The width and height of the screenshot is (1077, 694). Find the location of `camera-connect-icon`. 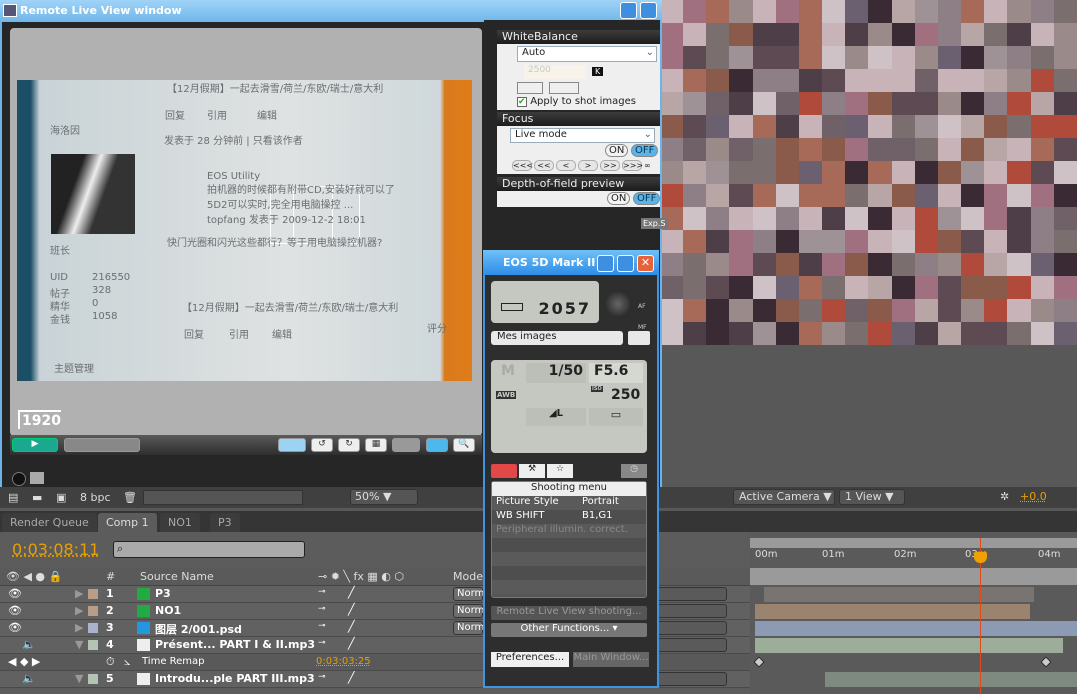

camera-connect-icon is located at coordinates (37, 478).